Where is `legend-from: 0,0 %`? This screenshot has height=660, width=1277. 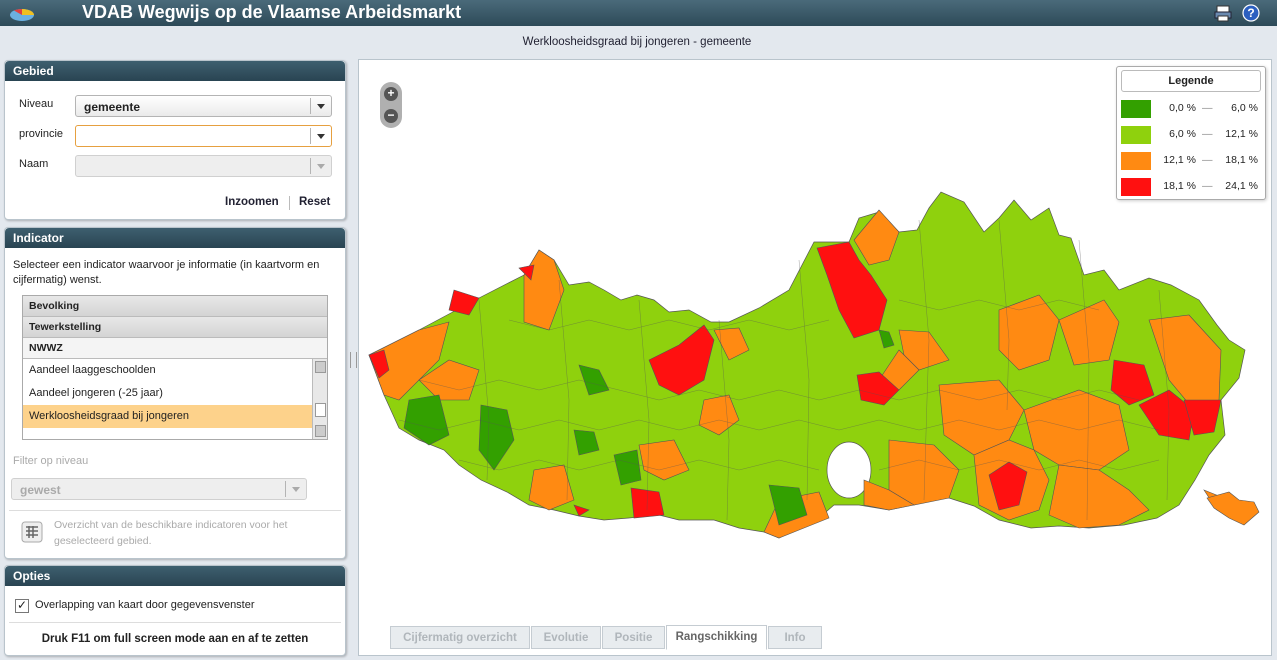 legend-from: 0,0 % is located at coordinates (1182, 108).